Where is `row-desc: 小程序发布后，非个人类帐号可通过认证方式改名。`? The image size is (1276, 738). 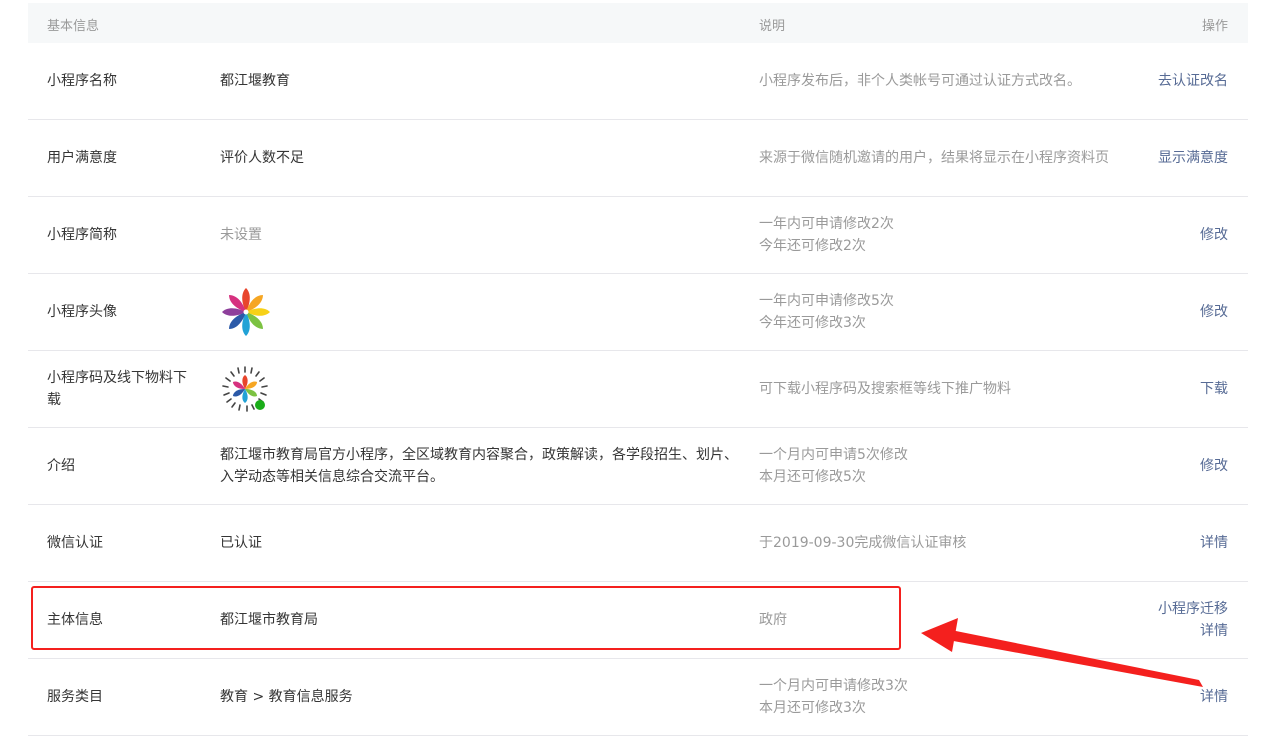
row-desc: 小程序发布后，非个人类帐号可通过认证方式改名。 is located at coordinates (944, 81).